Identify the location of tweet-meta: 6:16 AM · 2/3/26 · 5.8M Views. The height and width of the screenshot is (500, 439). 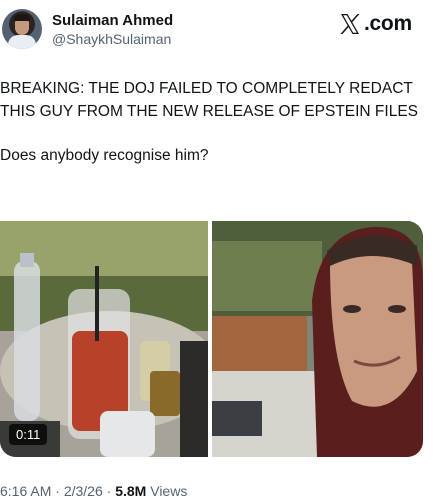
(93, 491).